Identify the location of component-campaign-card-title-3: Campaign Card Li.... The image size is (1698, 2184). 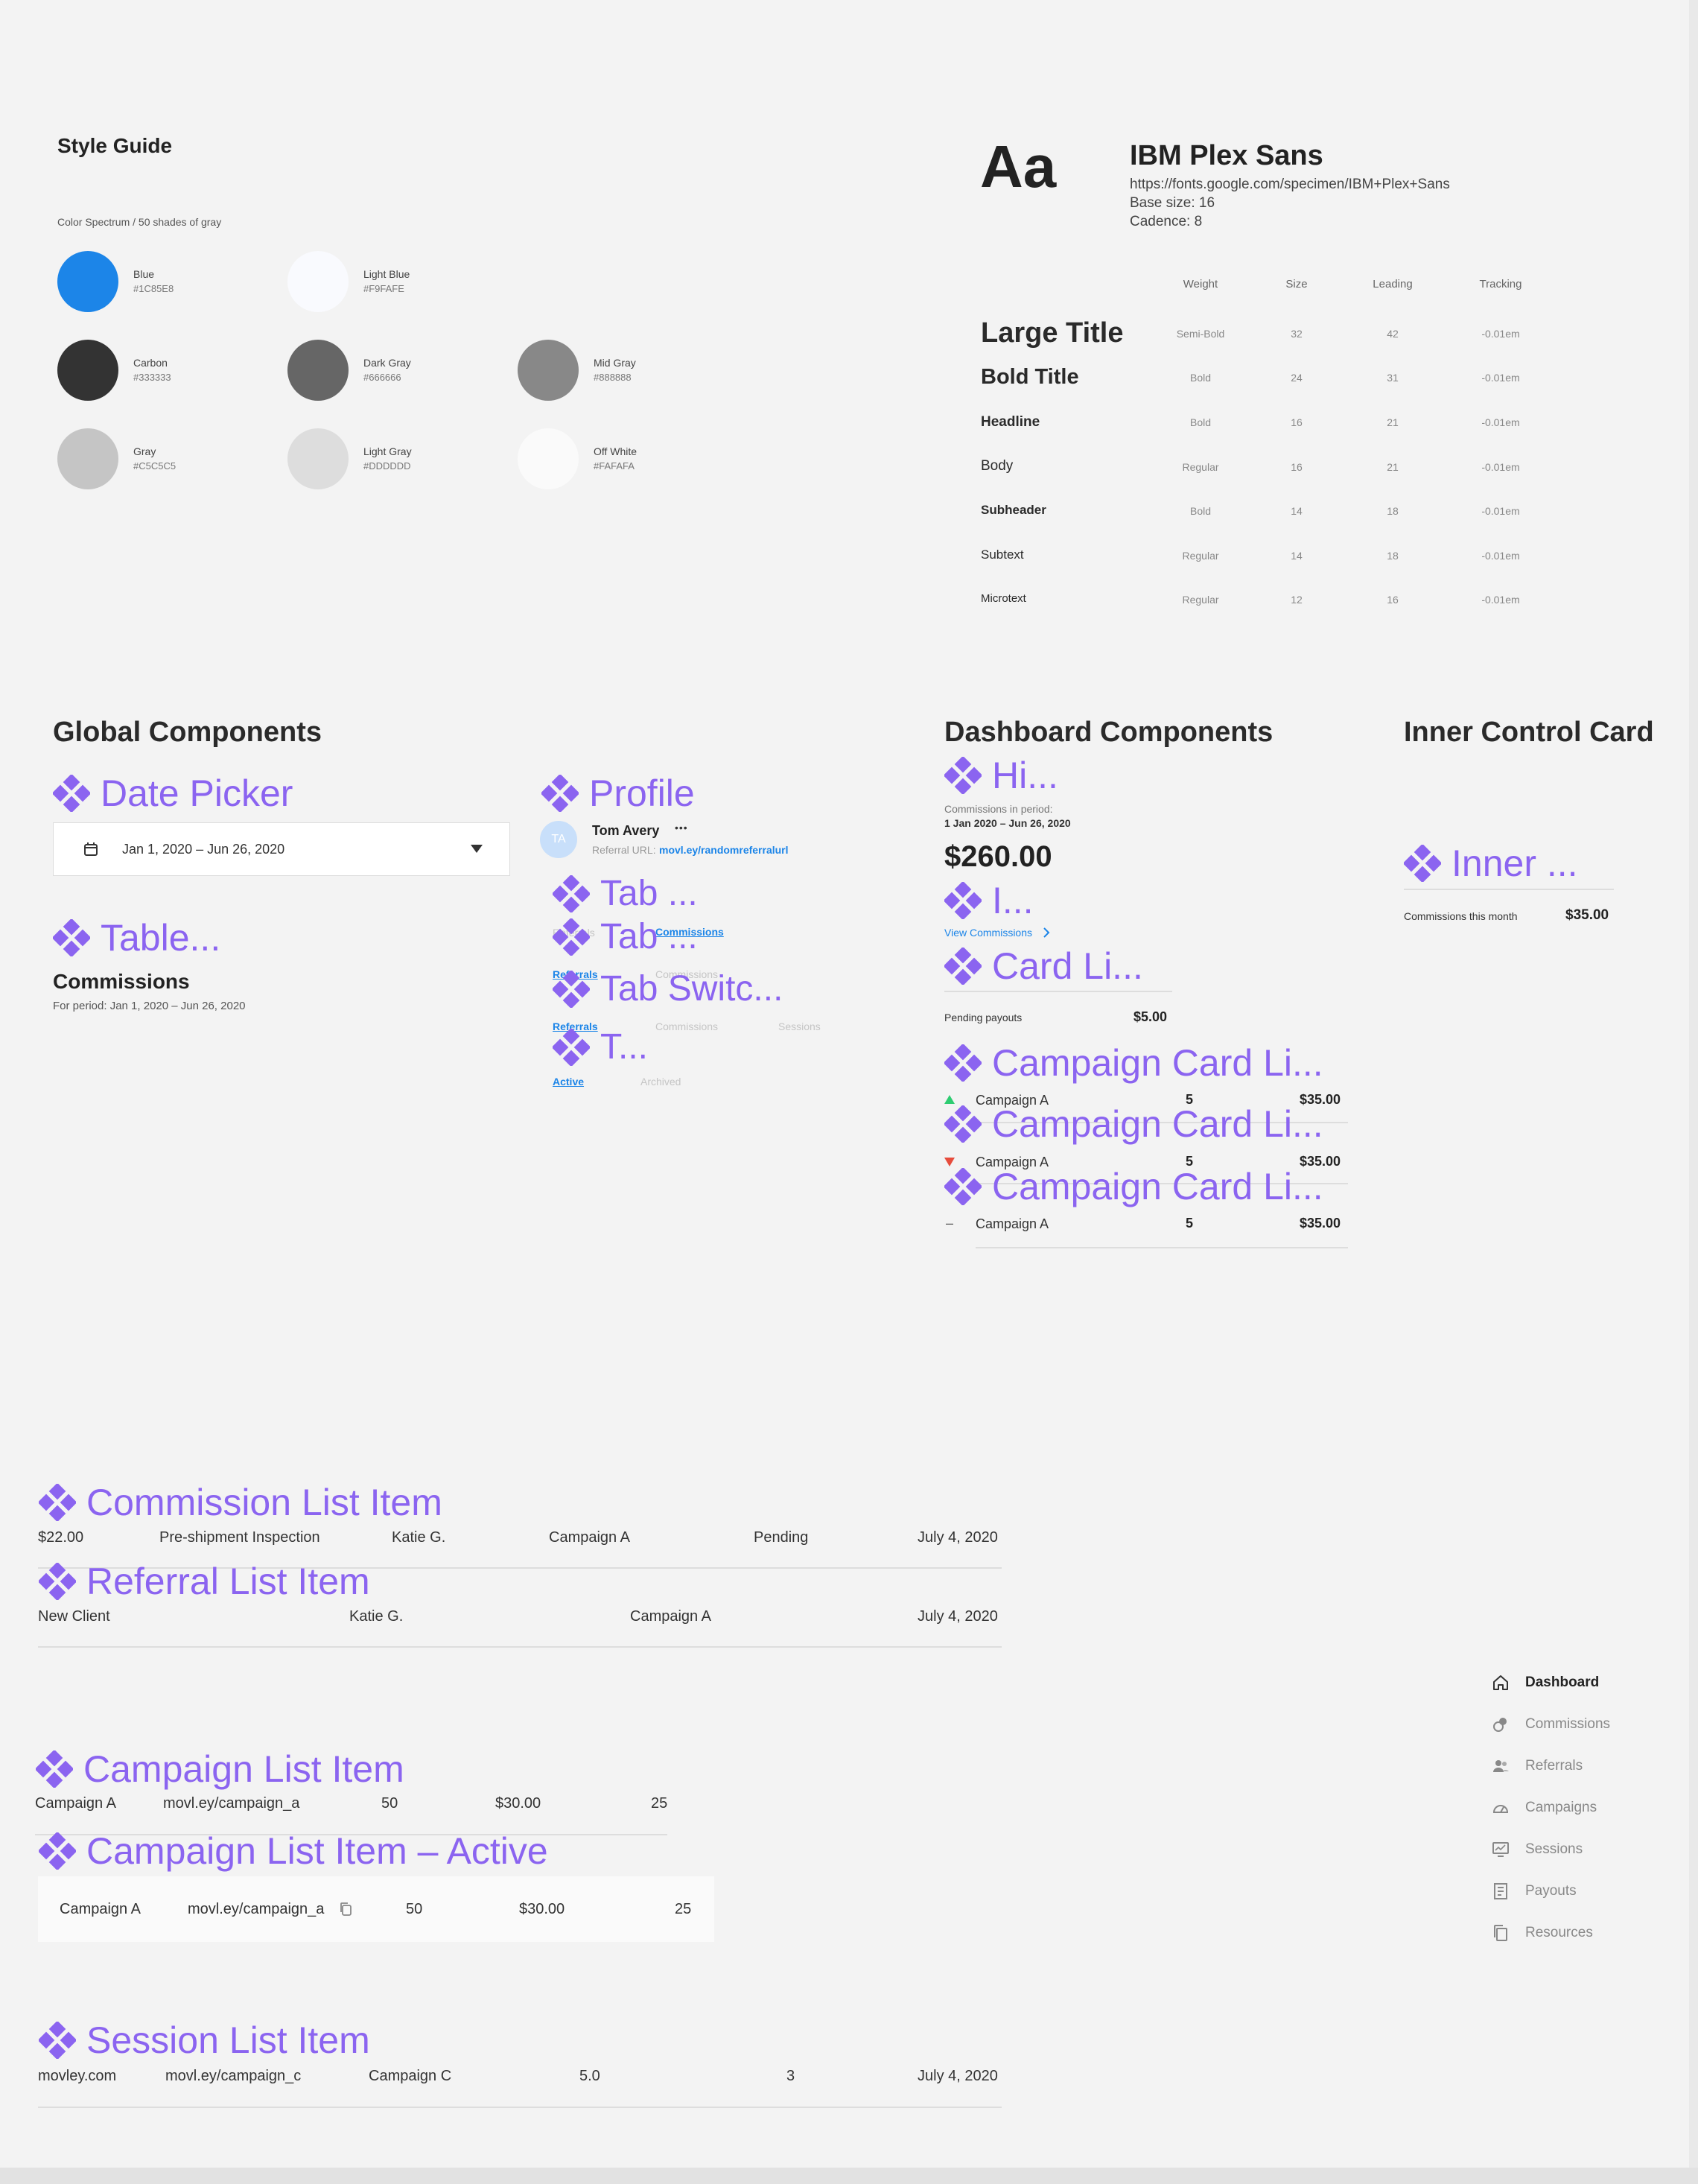
(1133, 1186).